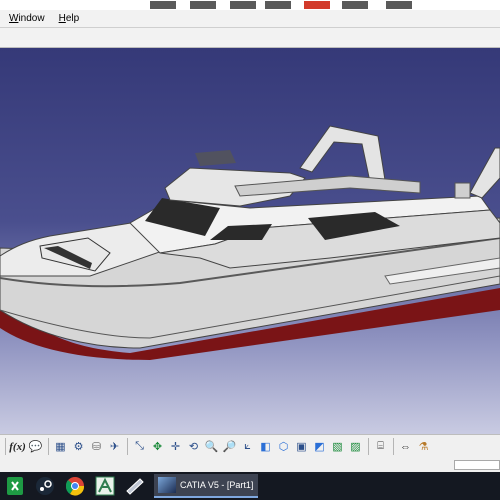 The image size is (500, 500). I want to click on taskbar-catia-window: CATIA V5 - [Part1], so click(206, 486).